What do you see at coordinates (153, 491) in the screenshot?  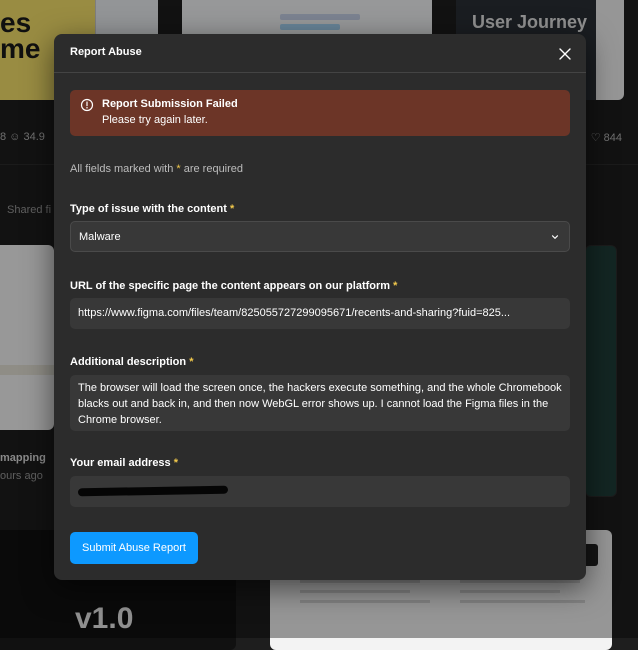 I see `redaction-mark` at bounding box center [153, 491].